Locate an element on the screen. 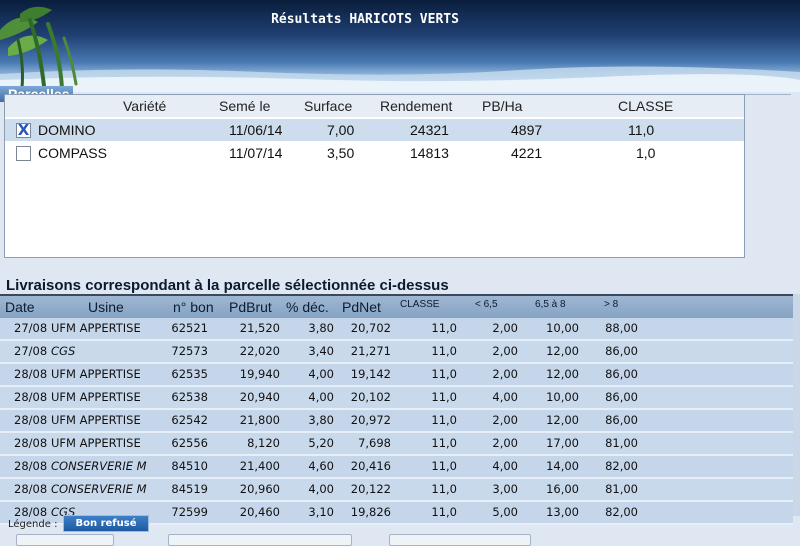 The image size is (800, 546). n-bon-value: 84510 is located at coordinates (189, 466).